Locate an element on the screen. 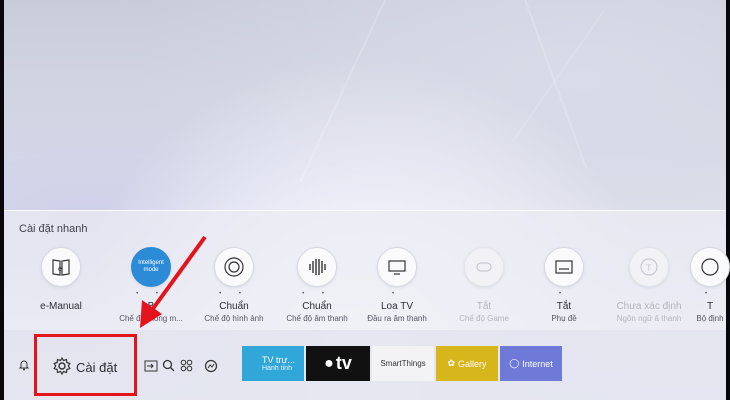 The height and width of the screenshot is (400, 730). settings-highlight-box is located at coordinates (85, 365).